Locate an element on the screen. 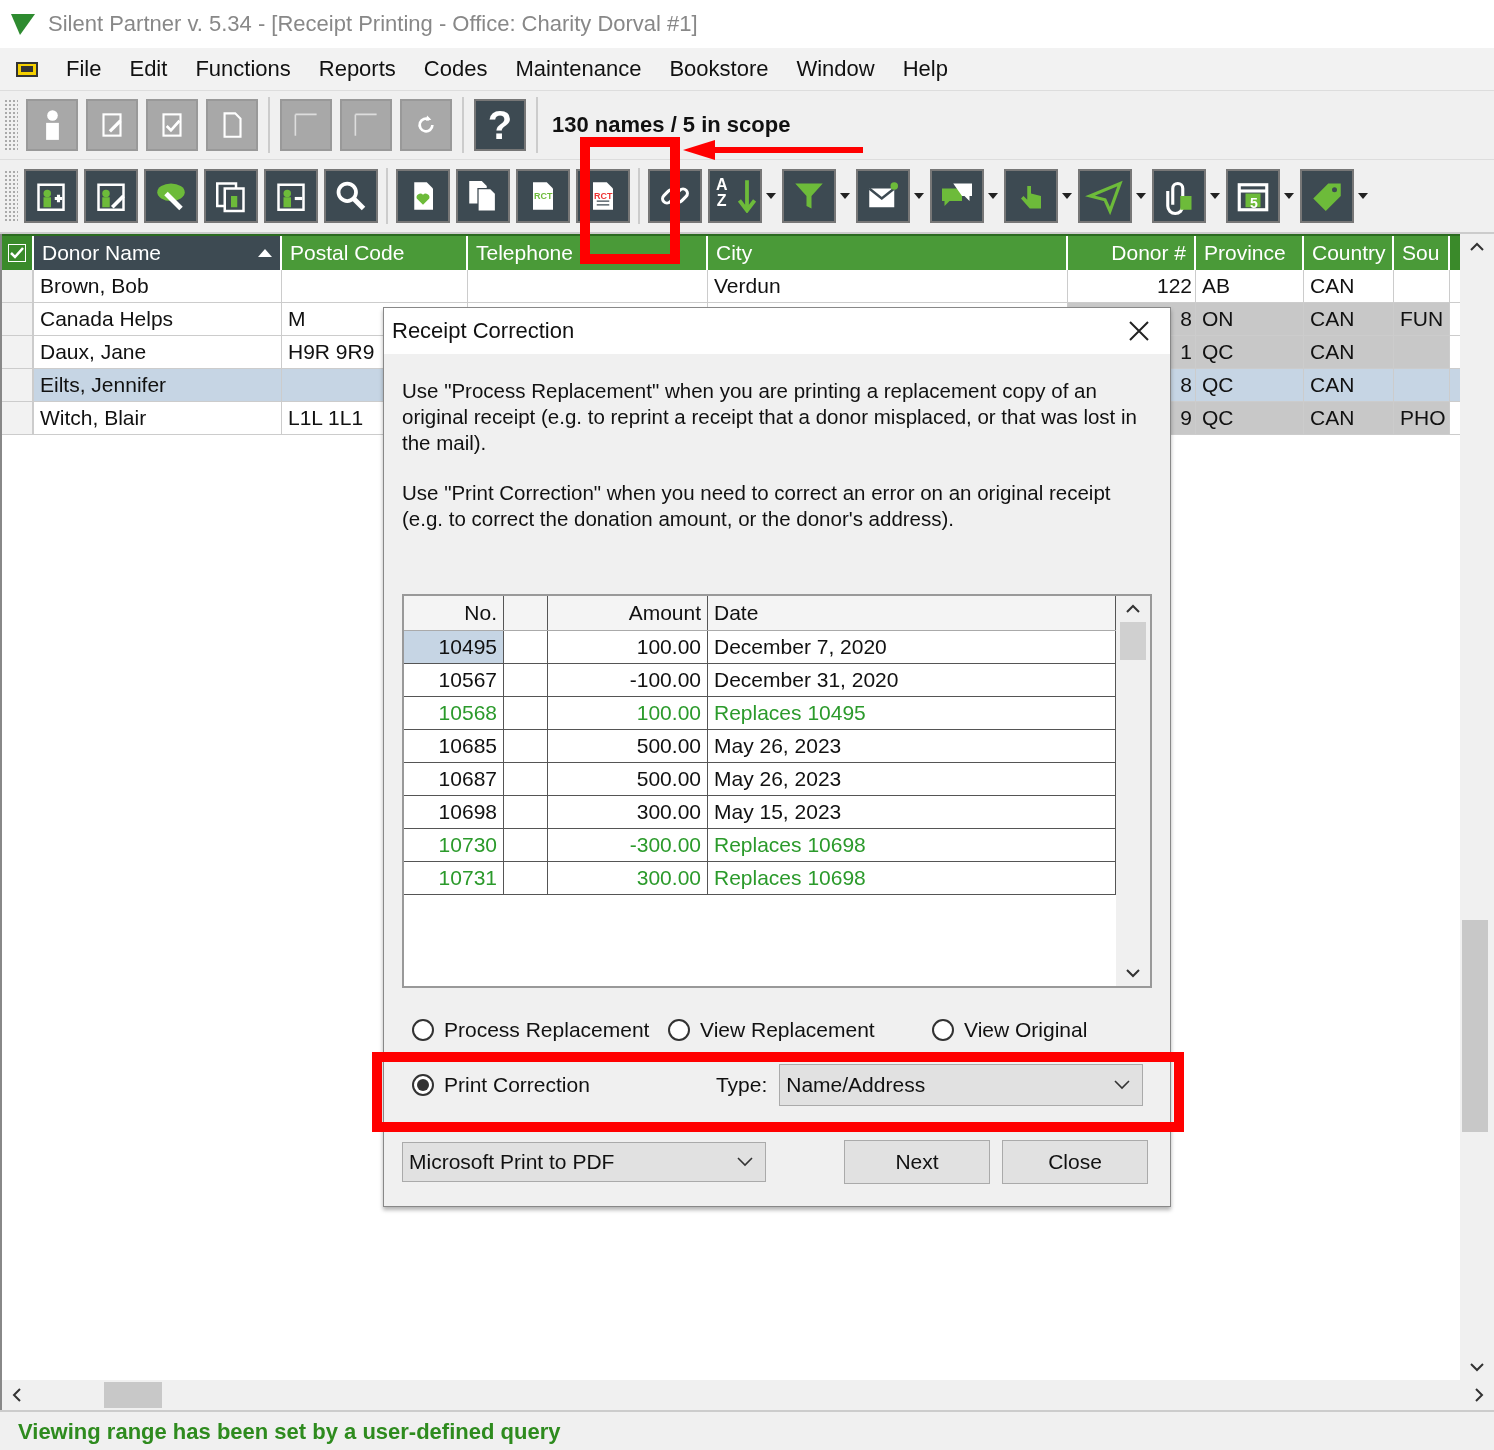  table-cell: Canada Helps is located at coordinates (107, 319).